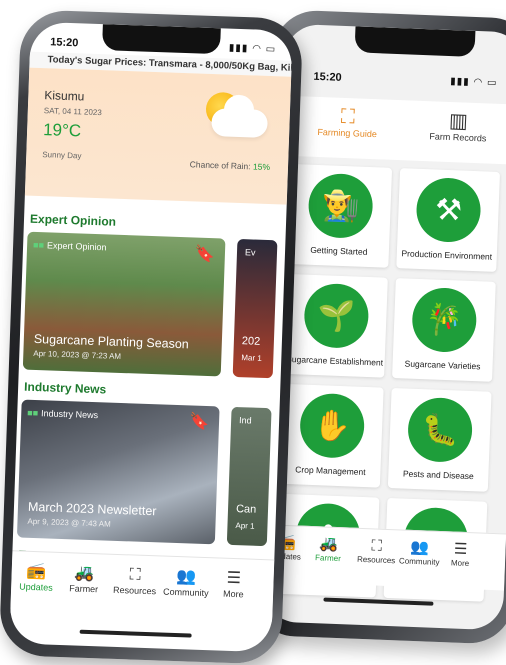 The image size is (506, 665). What do you see at coordinates (220, 165) in the screenshot?
I see `rain-label: Chance of Rain:` at bounding box center [220, 165].